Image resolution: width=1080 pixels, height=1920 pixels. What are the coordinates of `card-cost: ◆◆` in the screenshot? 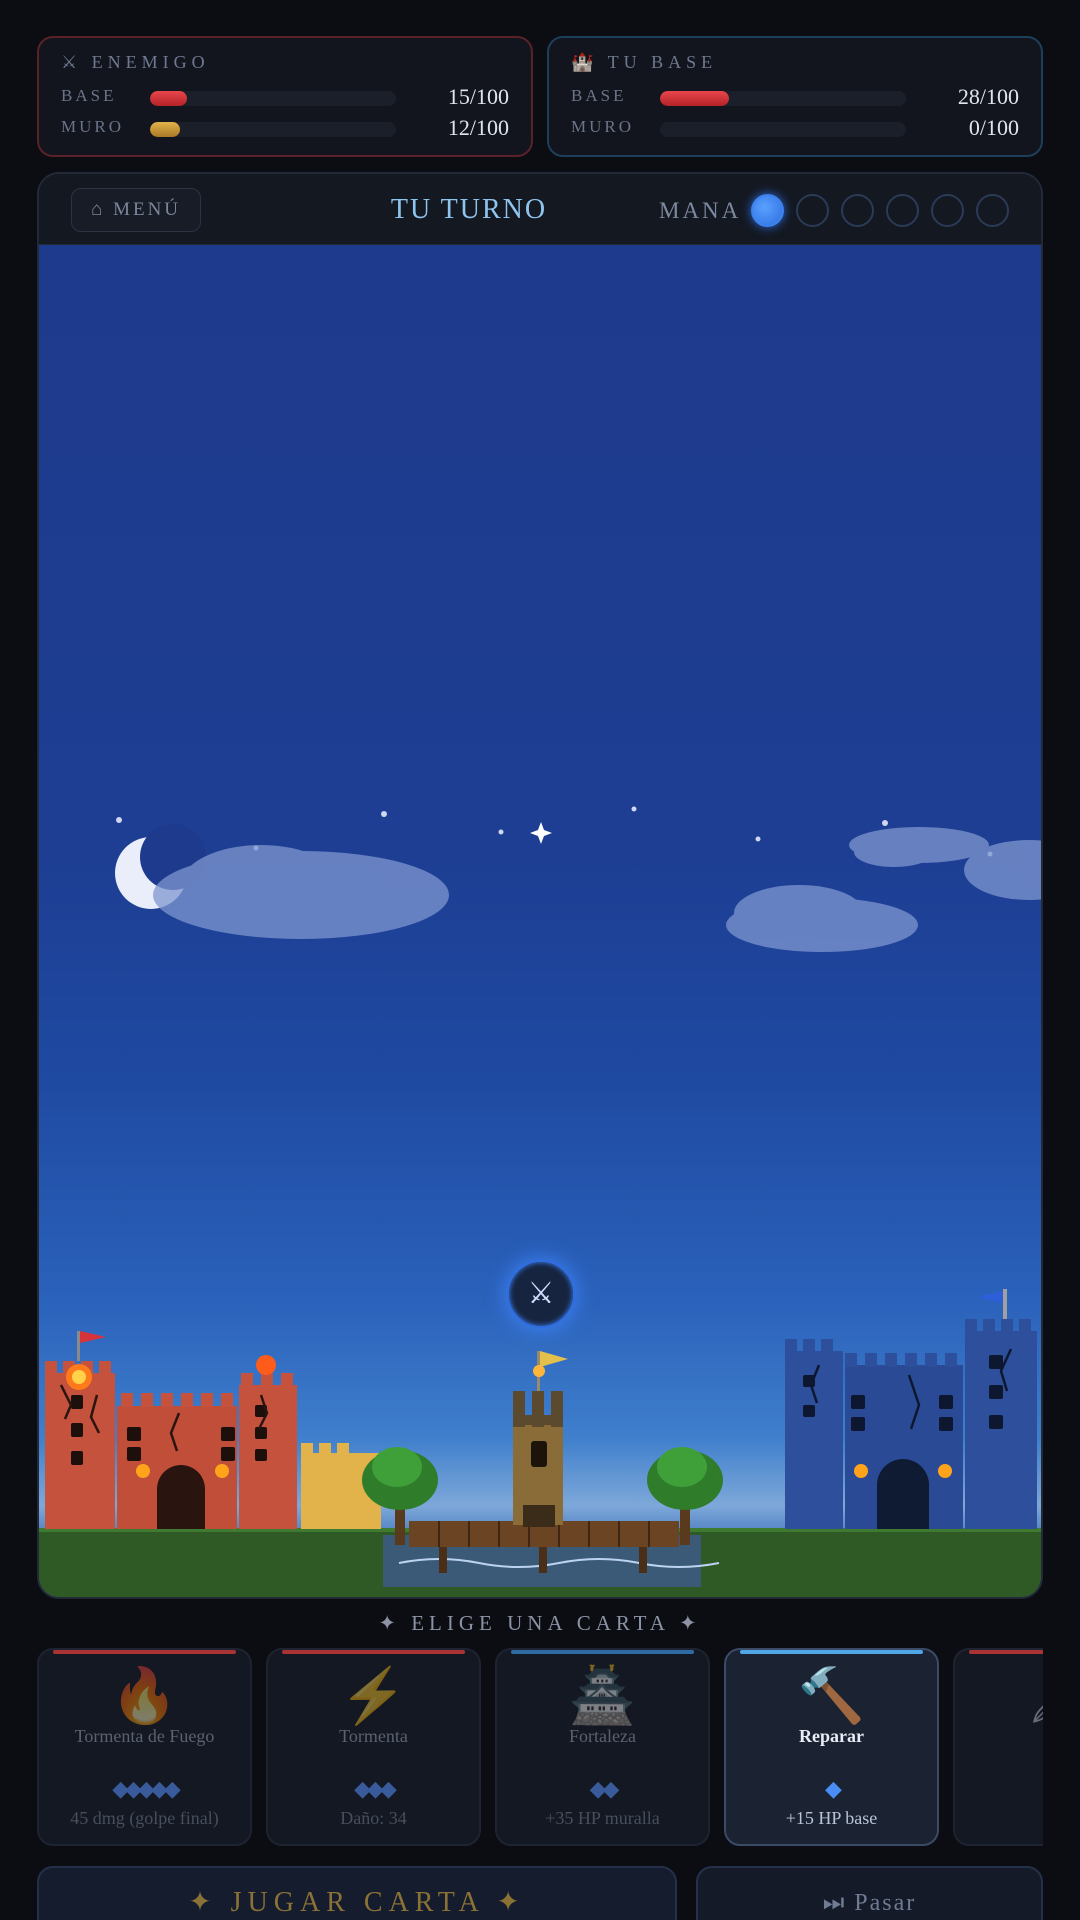 It's located at (604, 1788).